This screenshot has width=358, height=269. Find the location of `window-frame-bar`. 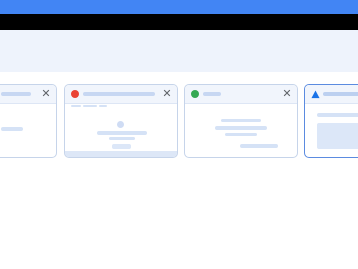

window-frame-bar is located at coordinates (179, 22).